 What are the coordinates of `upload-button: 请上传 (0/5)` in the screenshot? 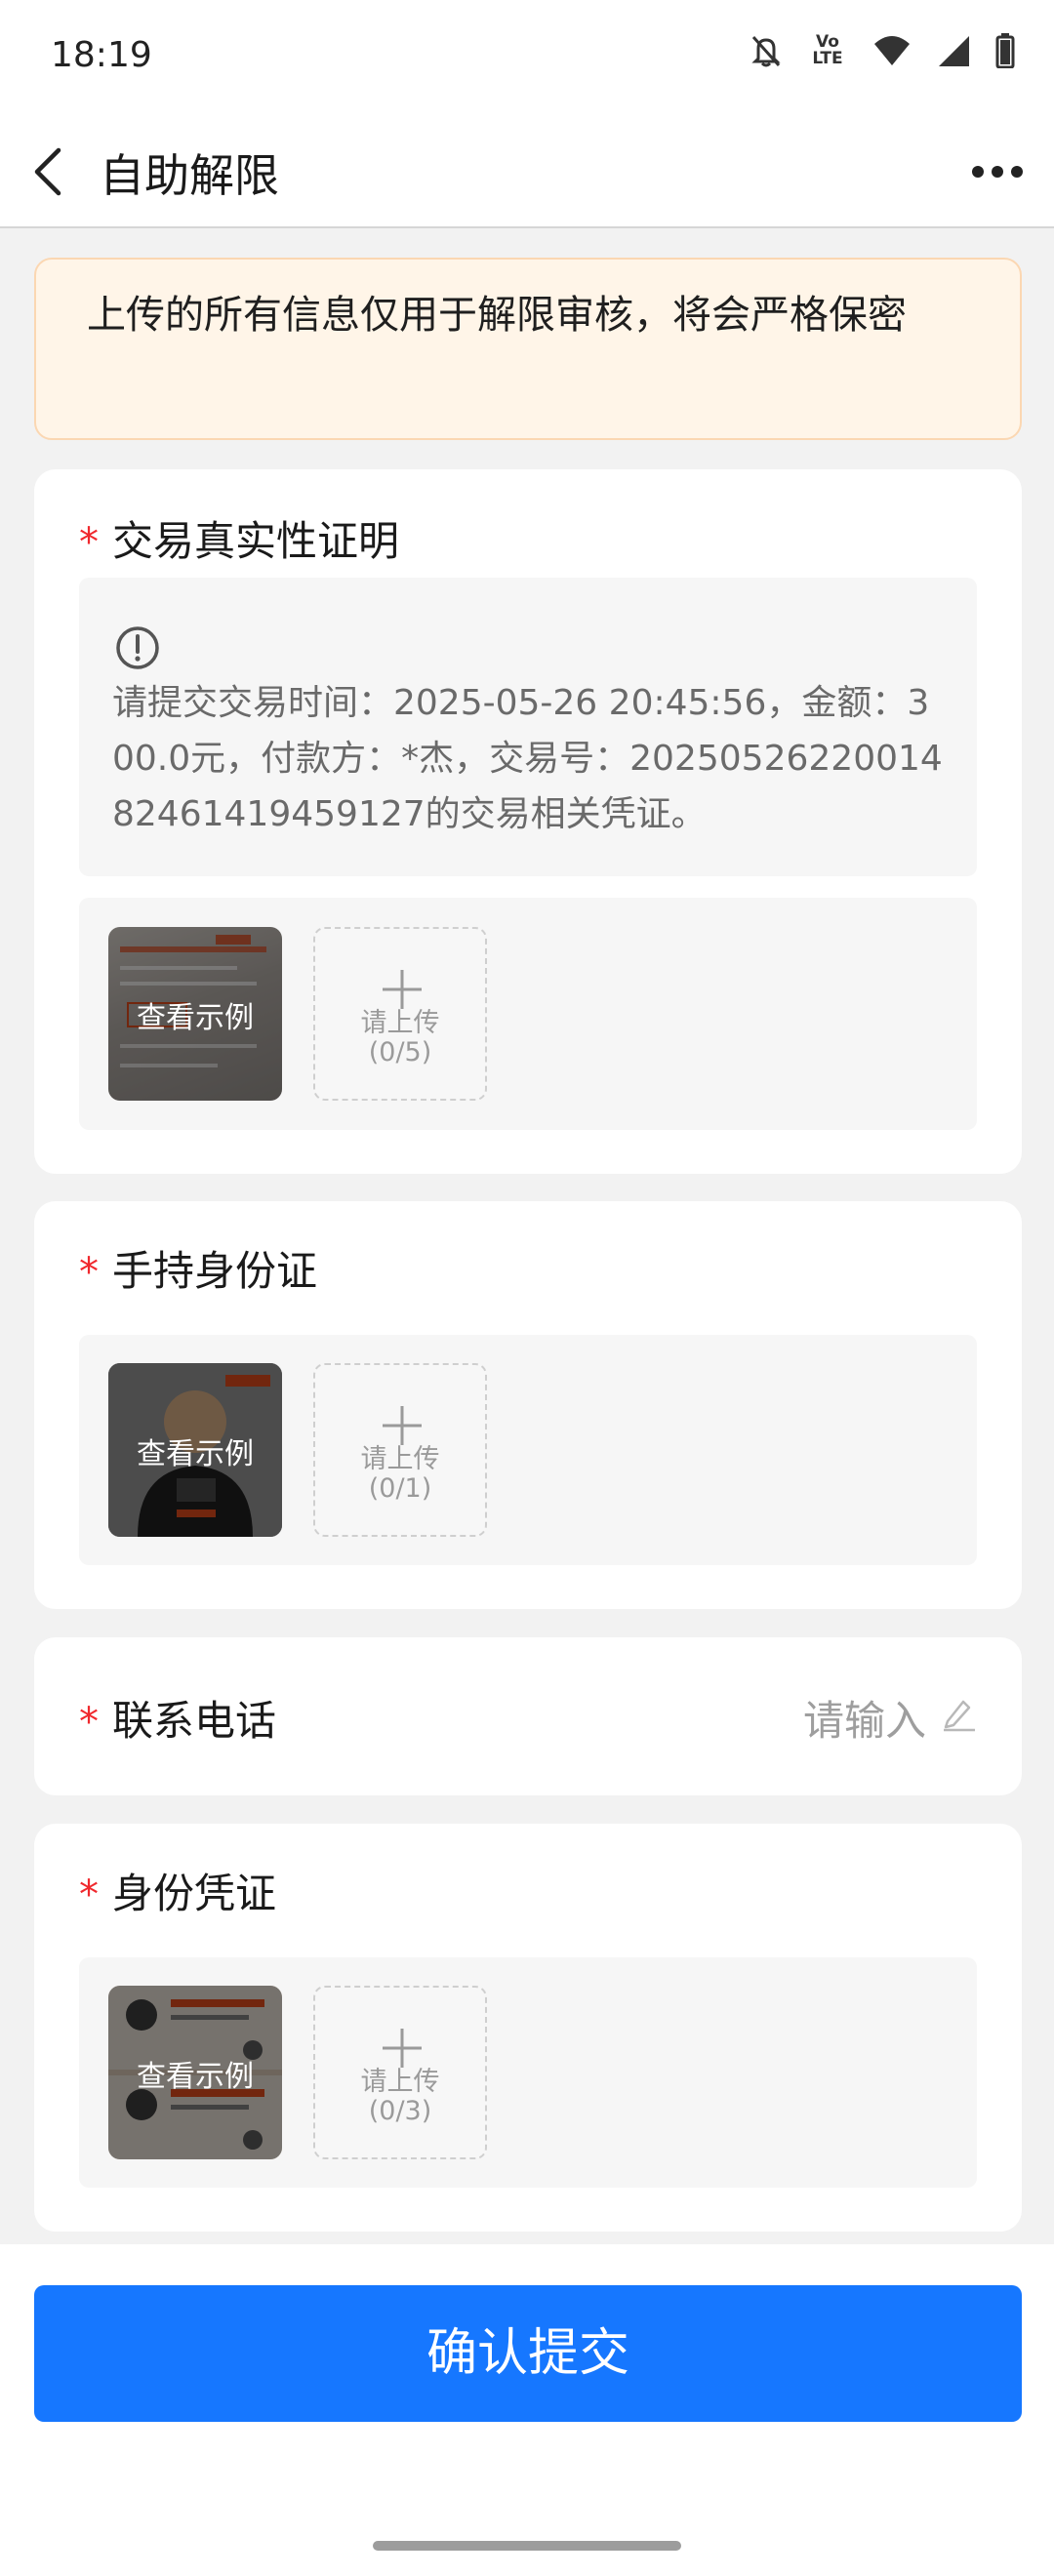 It's located at (400, 1014).